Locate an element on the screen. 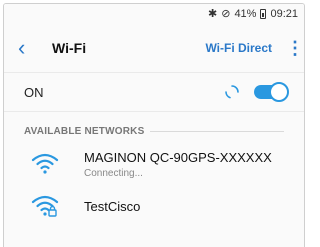 The width and height of the screenshot is (320, 247). wifi-direct-button: Wi-Fi Direct is located at coordinates (238, 48).